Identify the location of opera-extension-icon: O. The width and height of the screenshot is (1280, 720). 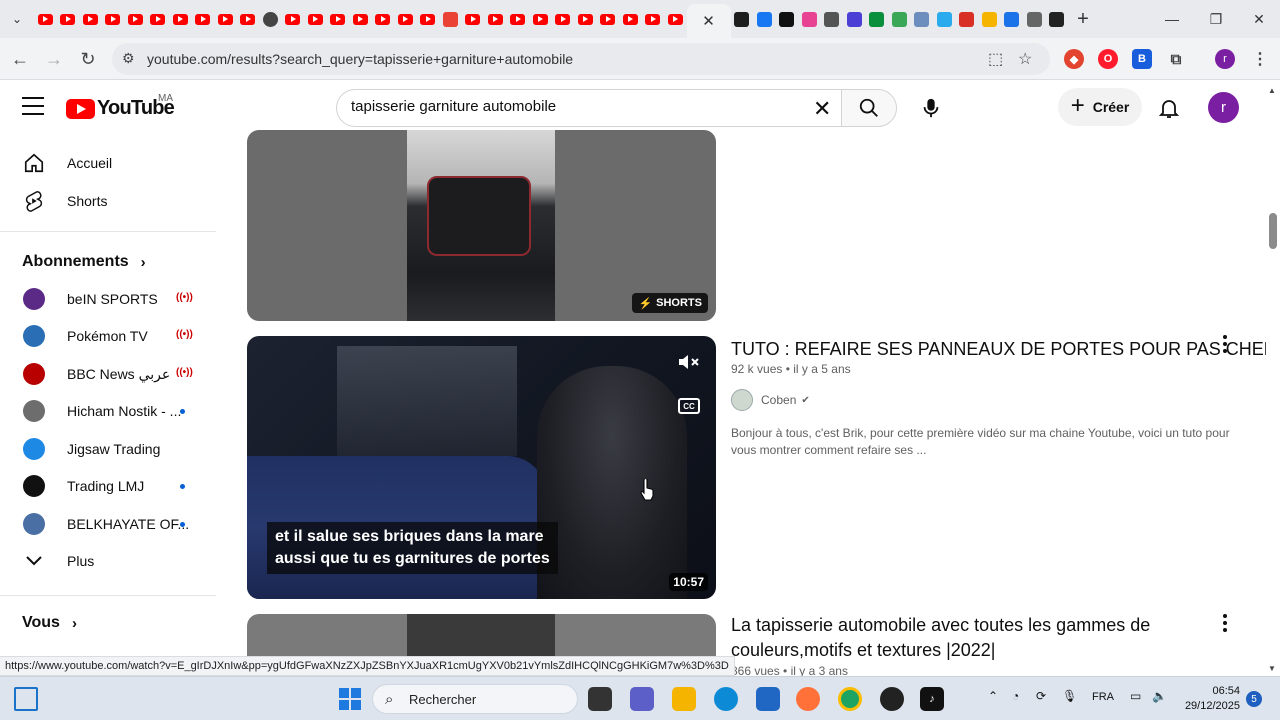
(1108, 59).